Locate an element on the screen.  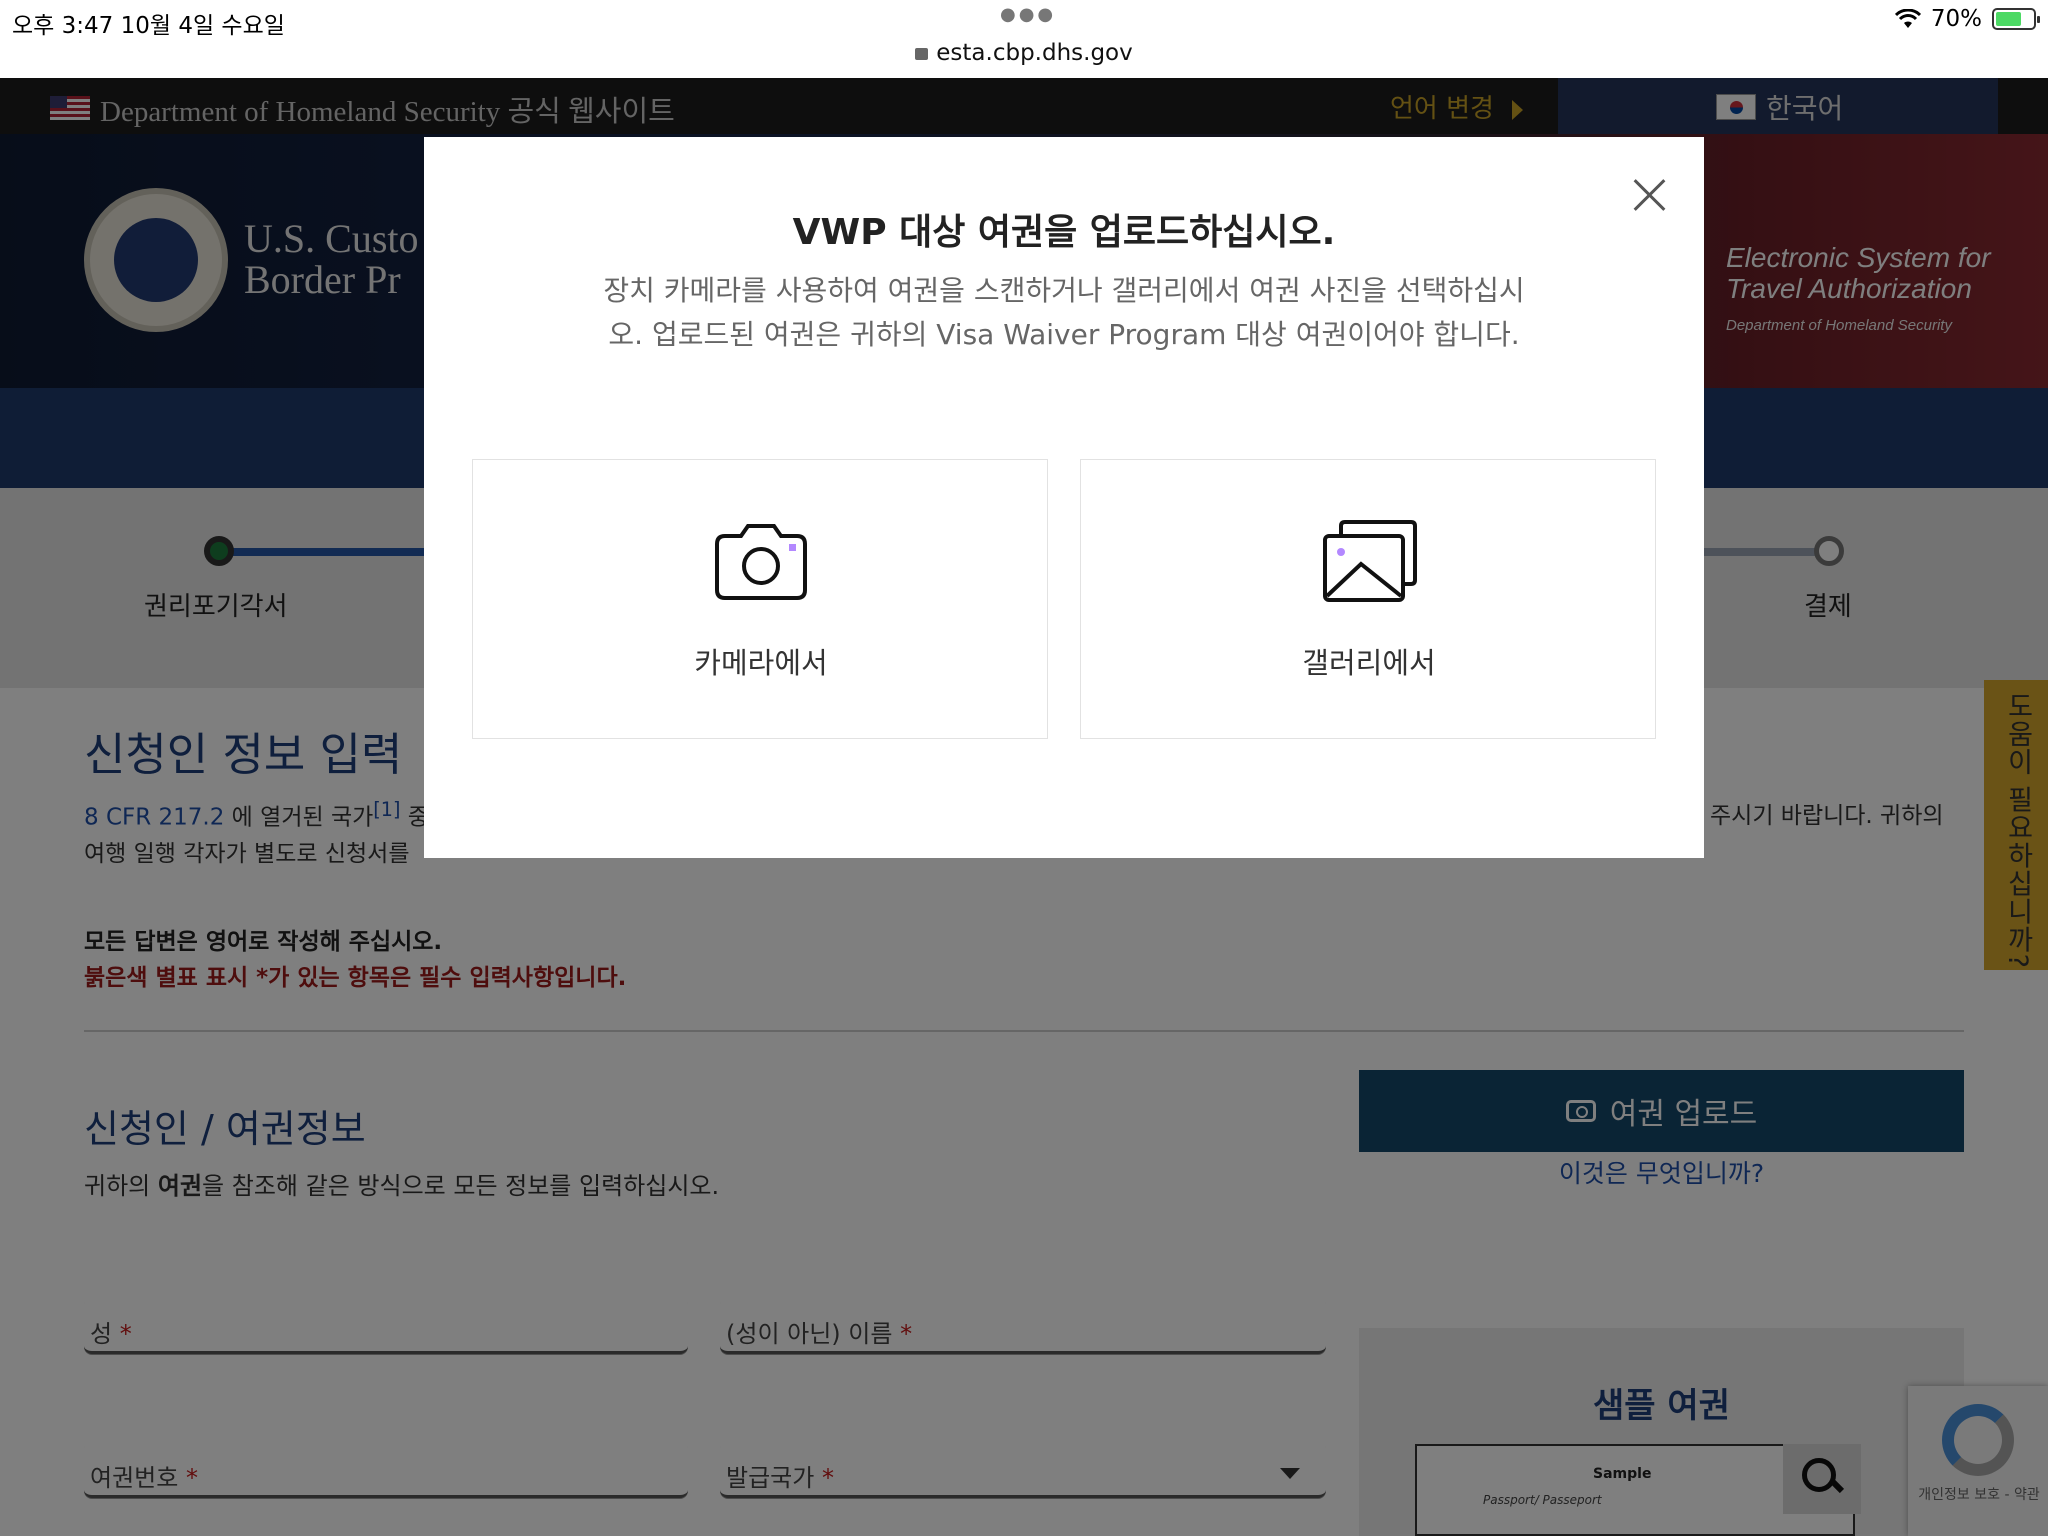
gallery-option-button: 갤러리에서 is located at coordinates (1368, 599).